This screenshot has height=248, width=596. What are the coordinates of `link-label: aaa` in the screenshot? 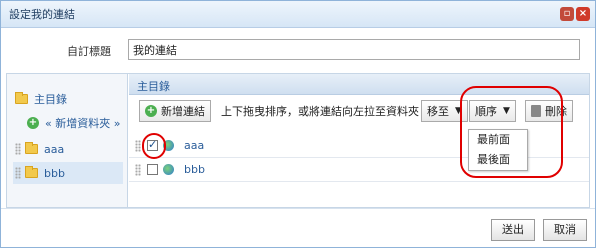 It's located at (194, 145).